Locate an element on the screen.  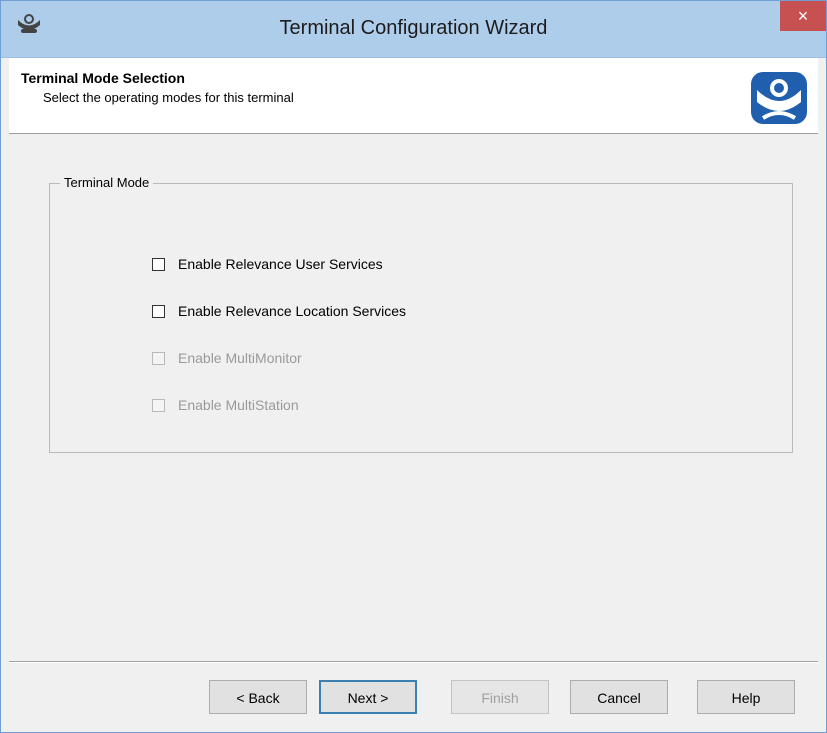
option-label: Enable MultiStation is located at coordinates (238, 405).